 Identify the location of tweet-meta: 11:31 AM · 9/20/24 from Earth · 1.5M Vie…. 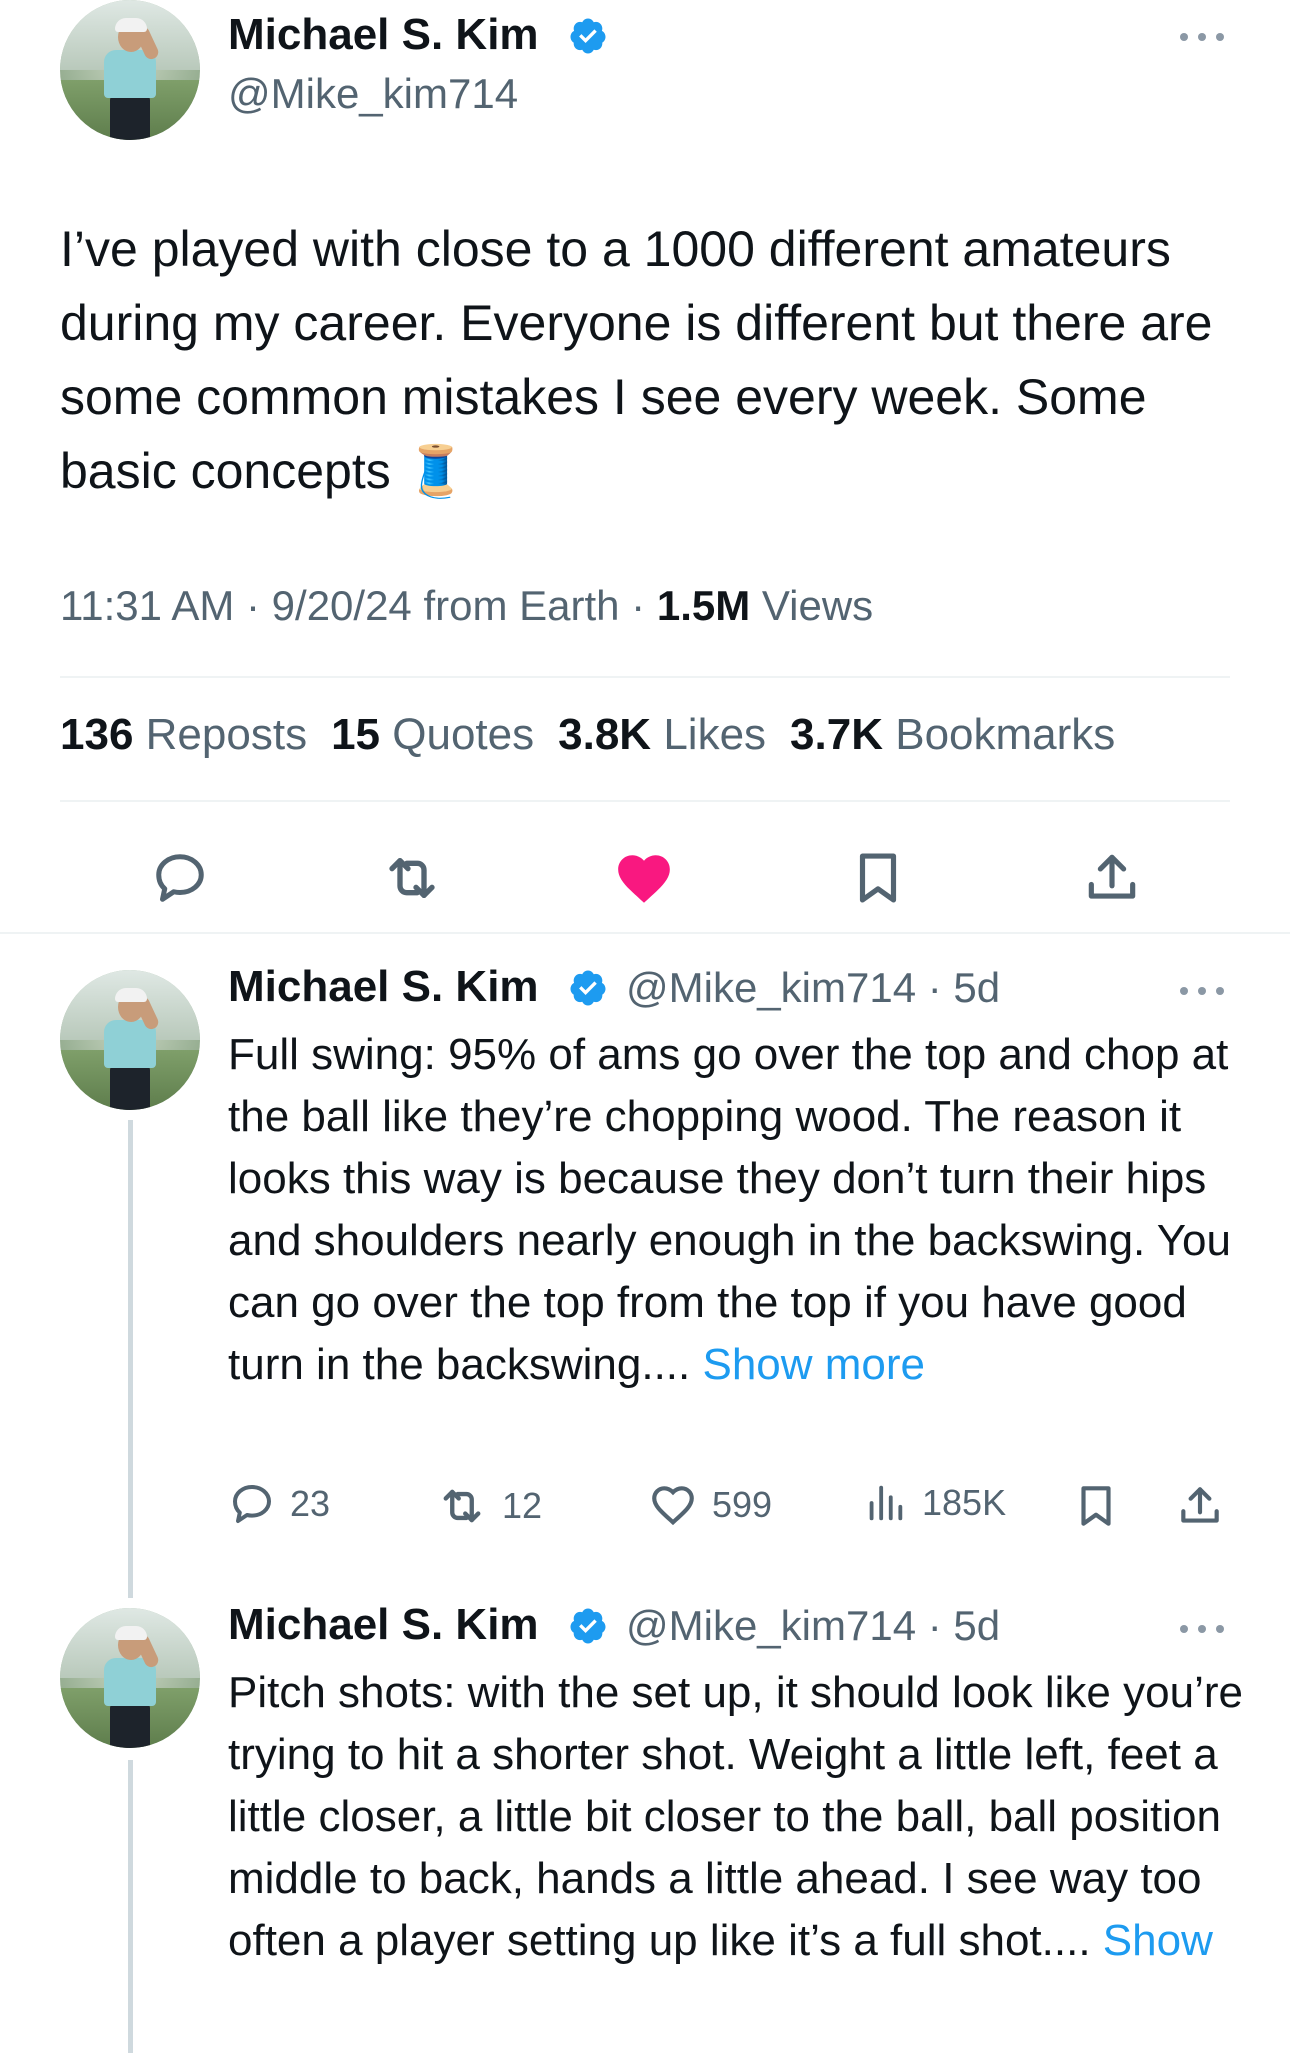
(466, 606).